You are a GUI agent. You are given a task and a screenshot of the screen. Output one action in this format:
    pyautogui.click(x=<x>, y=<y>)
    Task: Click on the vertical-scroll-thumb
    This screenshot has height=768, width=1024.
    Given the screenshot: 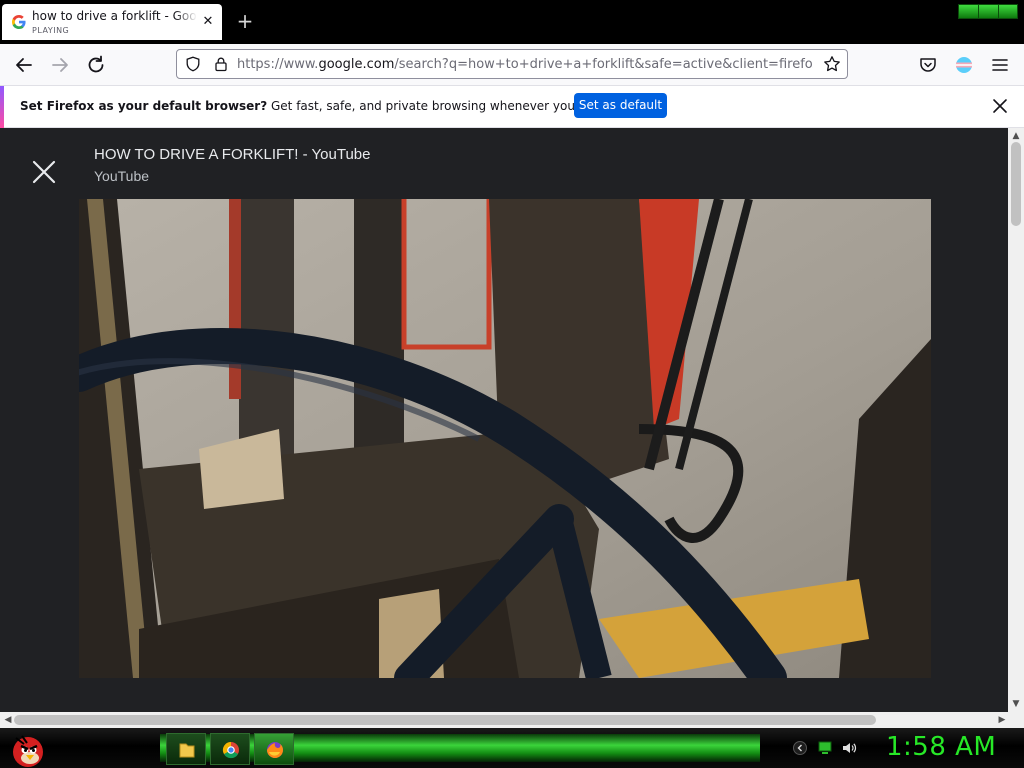 What is the action you would take?
    pyautogui.click(x=1016, y=184)
    